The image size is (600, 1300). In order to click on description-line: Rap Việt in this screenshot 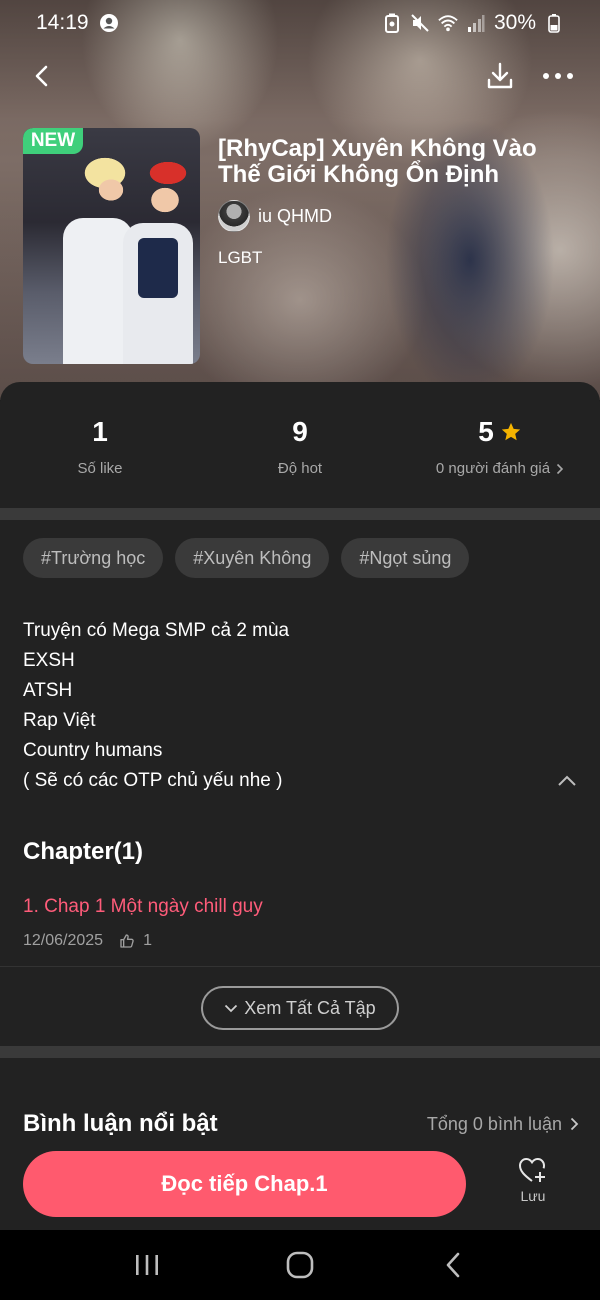, I will do `click(59, 720)`.